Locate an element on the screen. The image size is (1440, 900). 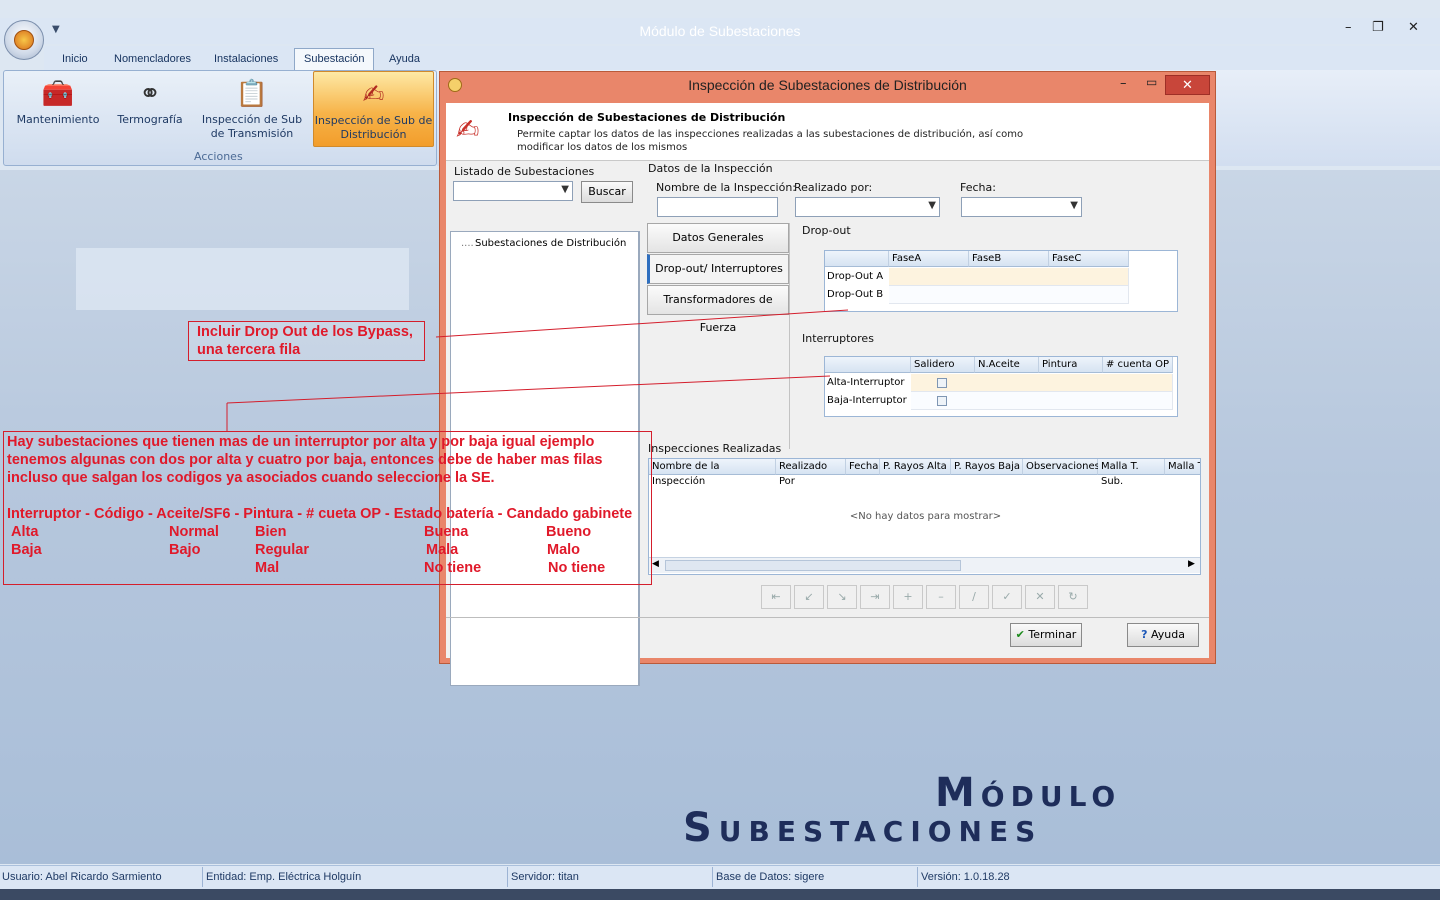
status-entidad: Entidad: Emp. Eléctrica Holguín is located at coordinates (284, 877).